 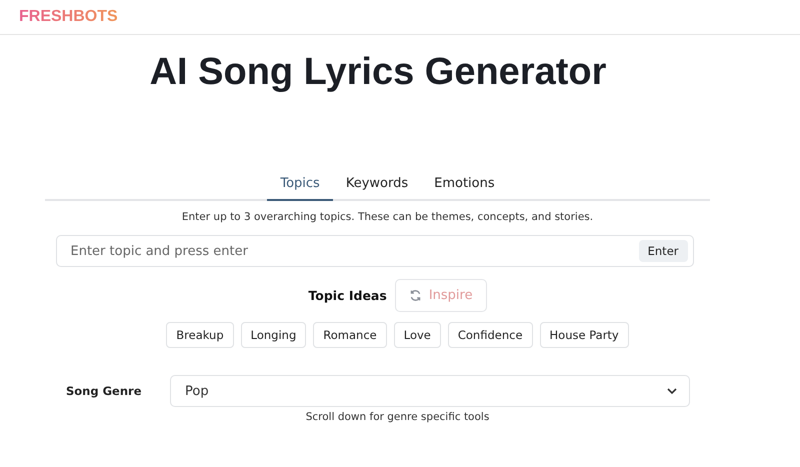 I want to click on tab: Emotions, so click(x=464, y=184).